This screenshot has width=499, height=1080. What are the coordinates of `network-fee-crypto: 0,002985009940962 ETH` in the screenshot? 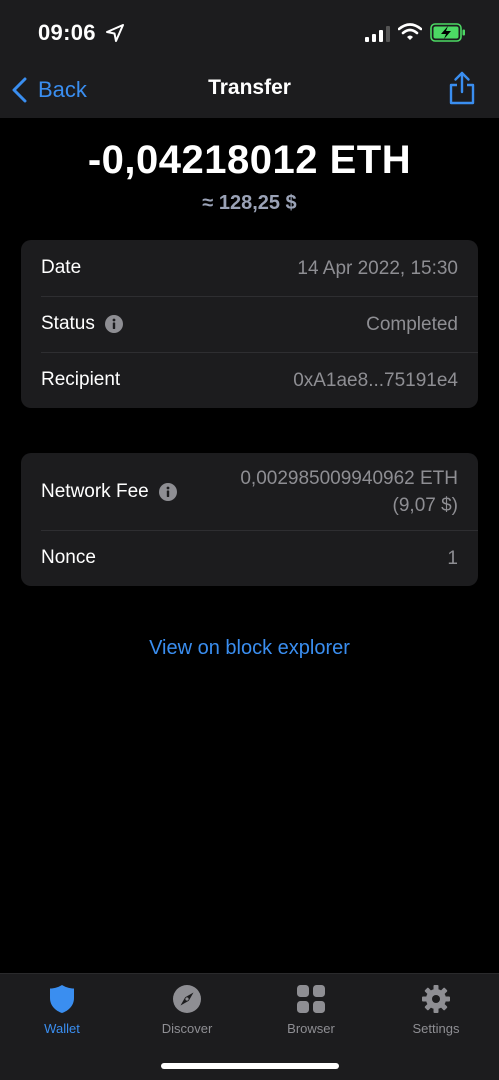 It's located at (349, 478).